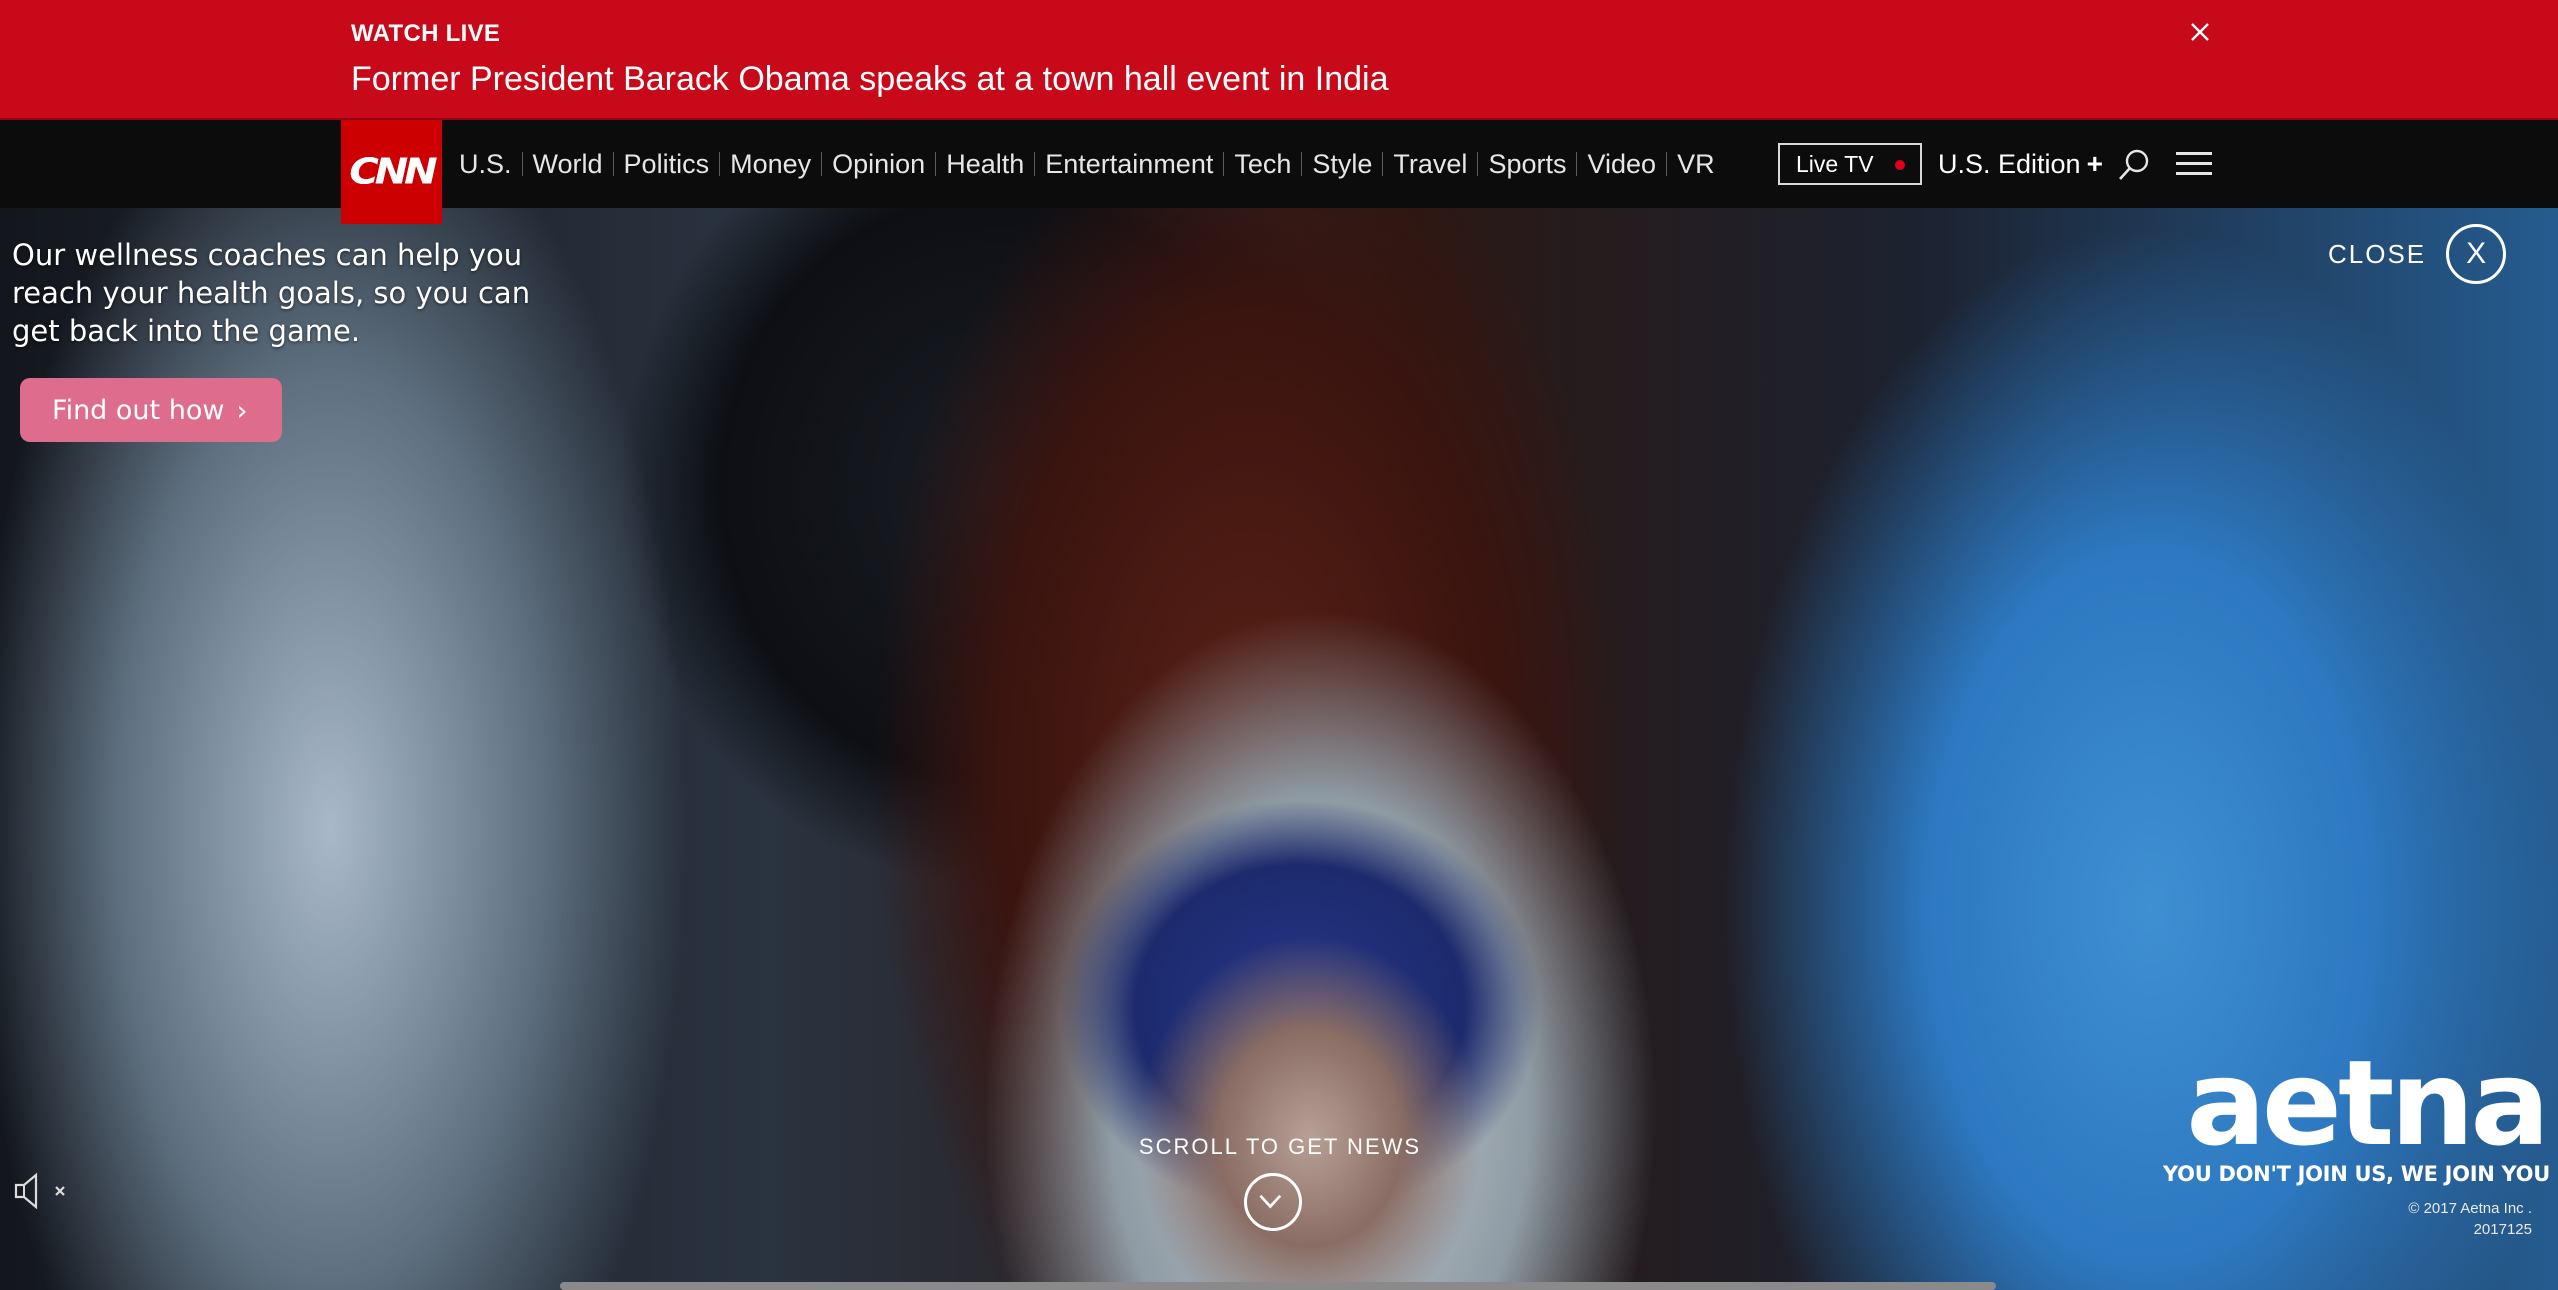 The width and height of the screenshot is (2558, 1290). I want to click on aetna-logo: aetna, so click(2368, 1103).